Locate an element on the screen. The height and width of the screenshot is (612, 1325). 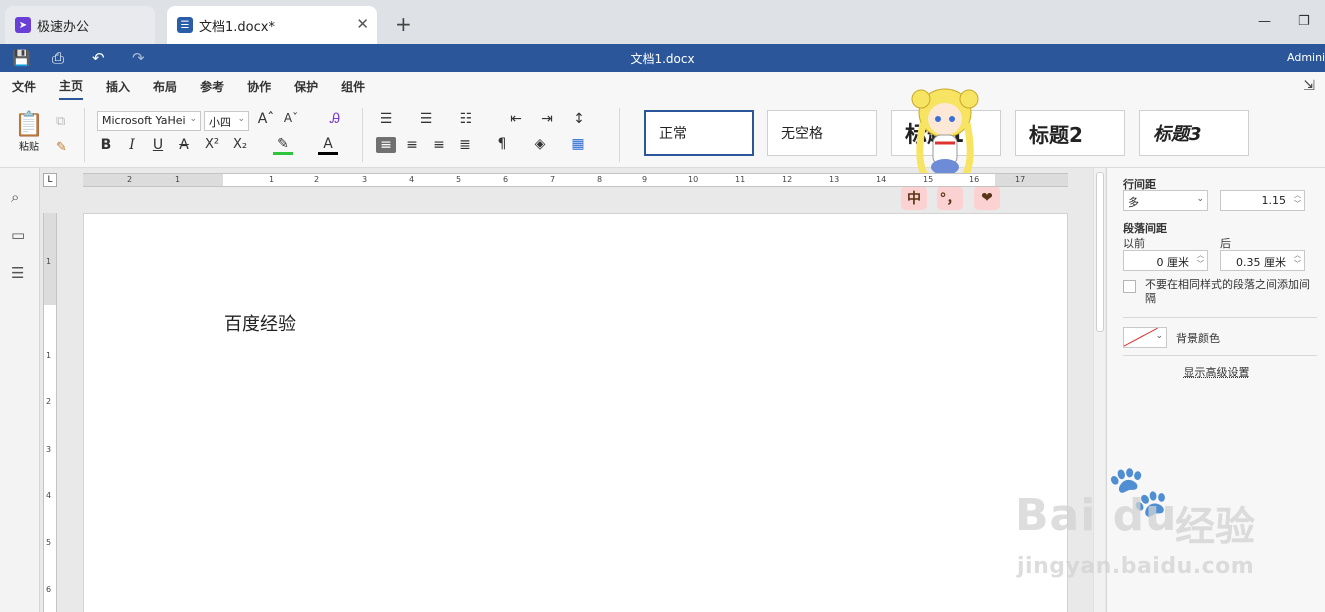
font-color-button: A is located at coordinates (328, 145).